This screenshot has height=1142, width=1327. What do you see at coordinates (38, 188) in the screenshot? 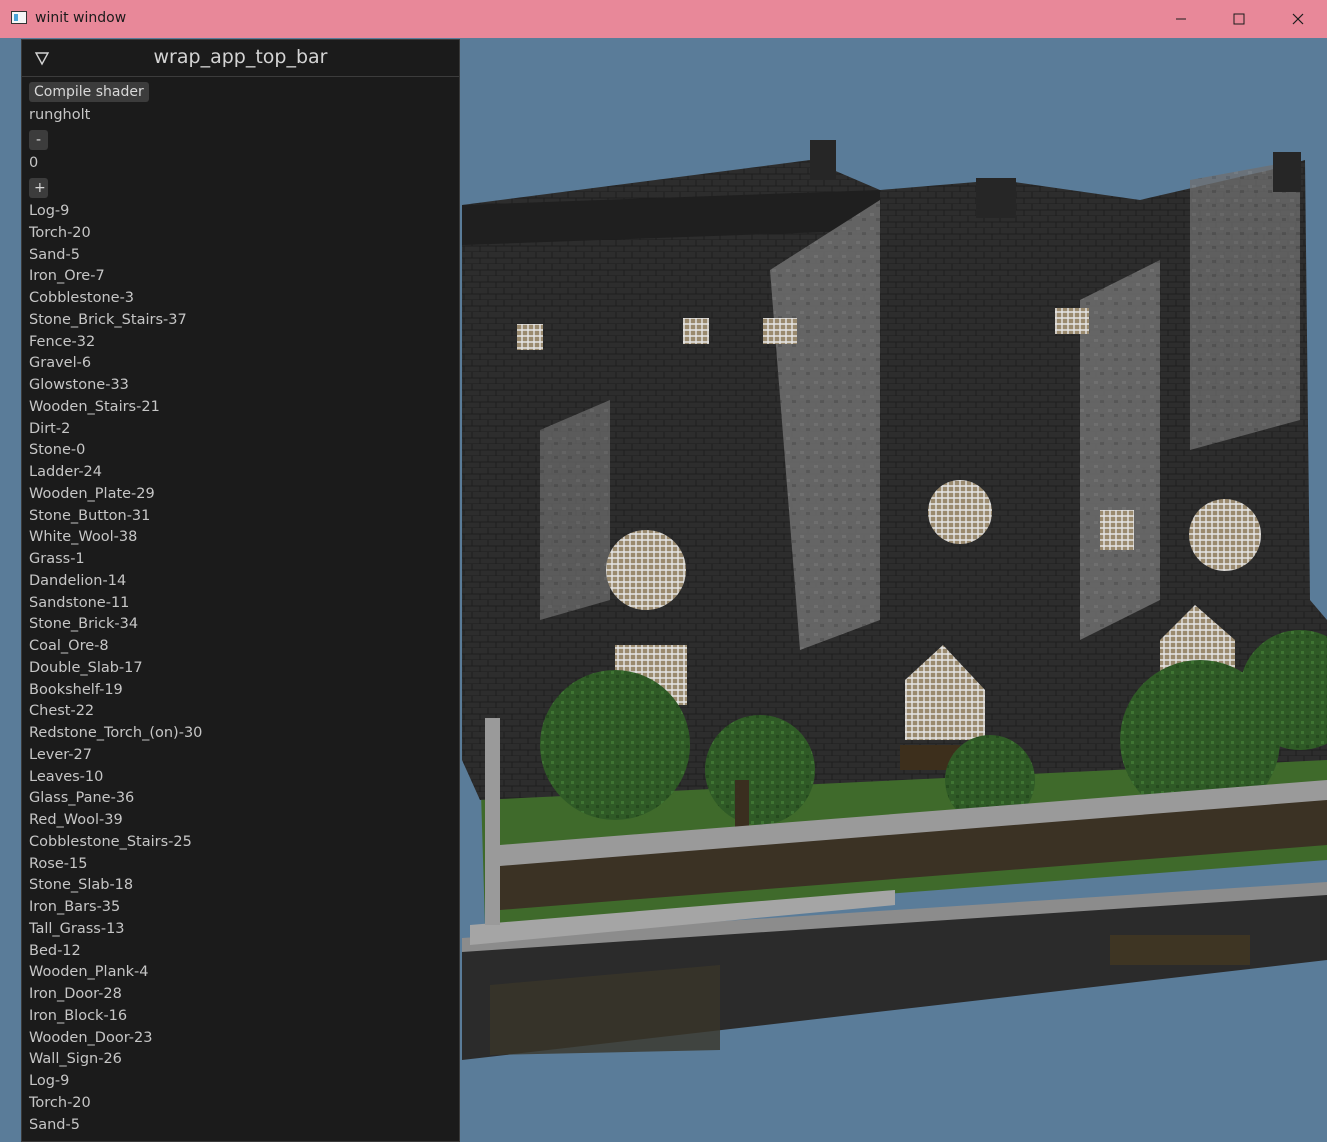
I see `increment-button: +` at bounding box center [38, 188].